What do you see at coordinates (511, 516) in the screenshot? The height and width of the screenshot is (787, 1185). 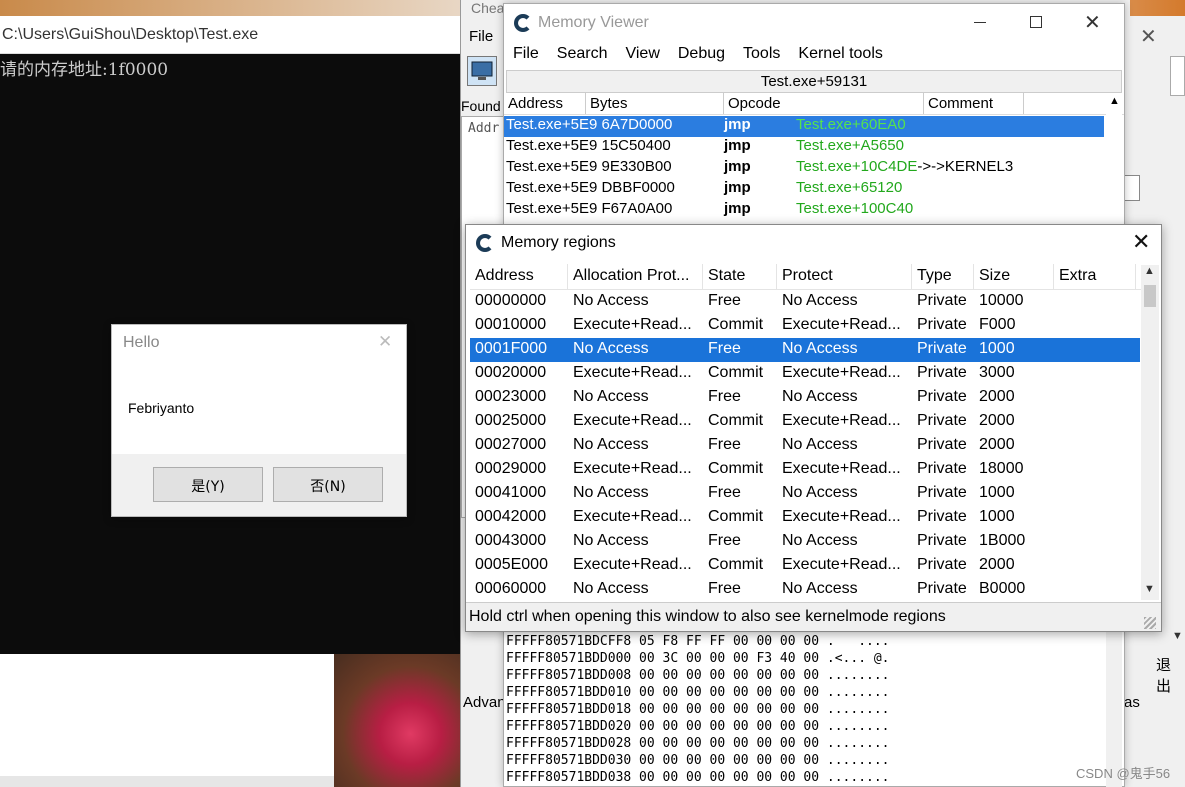 I see `region-address: 00042000` at bounding box center [511, 516].